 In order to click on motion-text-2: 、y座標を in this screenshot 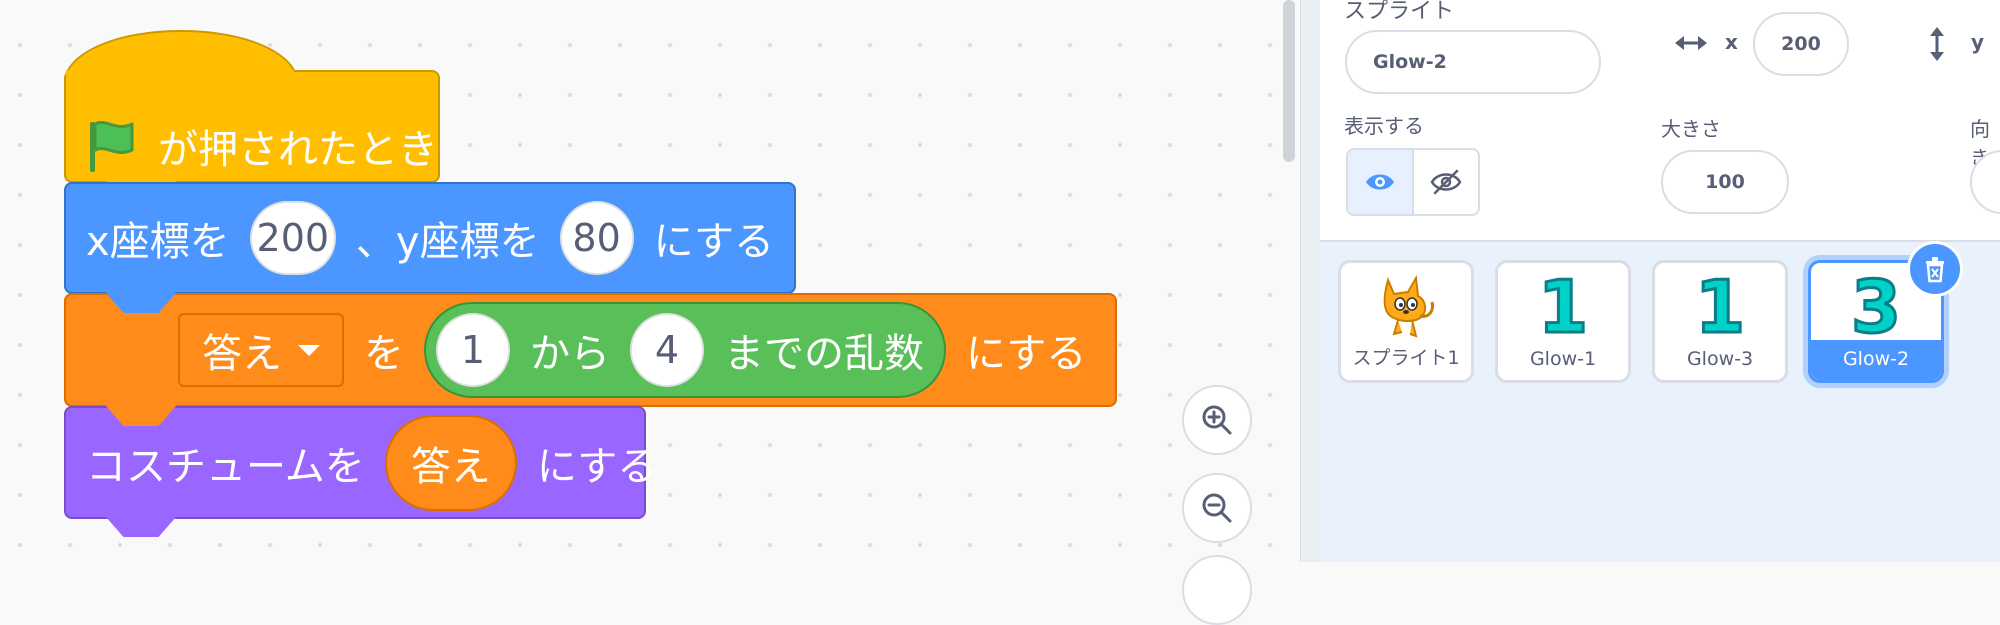, I will do `click(447, 242)`.